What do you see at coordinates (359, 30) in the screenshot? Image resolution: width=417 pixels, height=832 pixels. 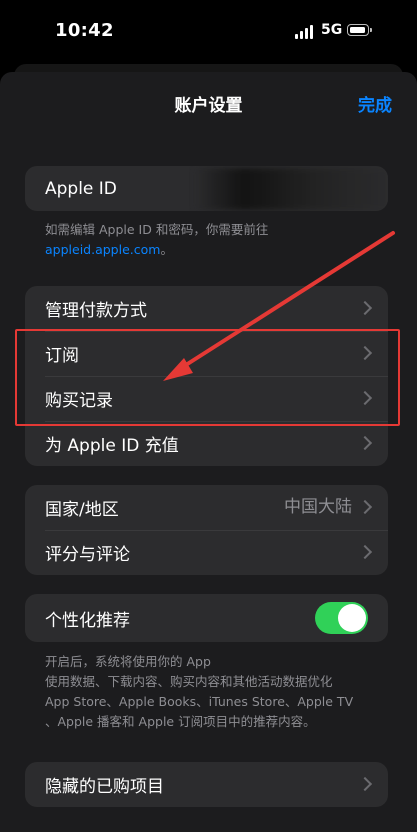 I see `battery-icon` at bounding box center [359, 30].